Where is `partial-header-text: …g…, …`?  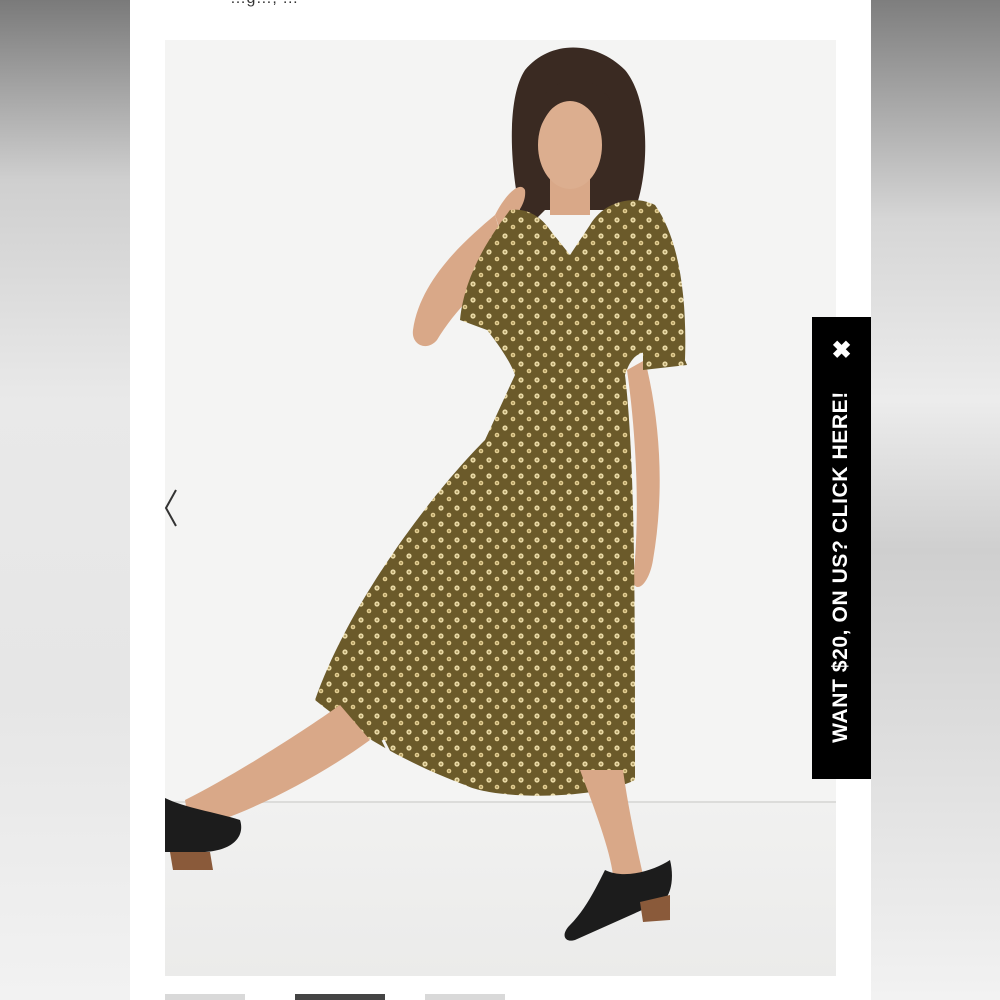 partial-header-text: …g…, … is located at coordinates (264, 4).